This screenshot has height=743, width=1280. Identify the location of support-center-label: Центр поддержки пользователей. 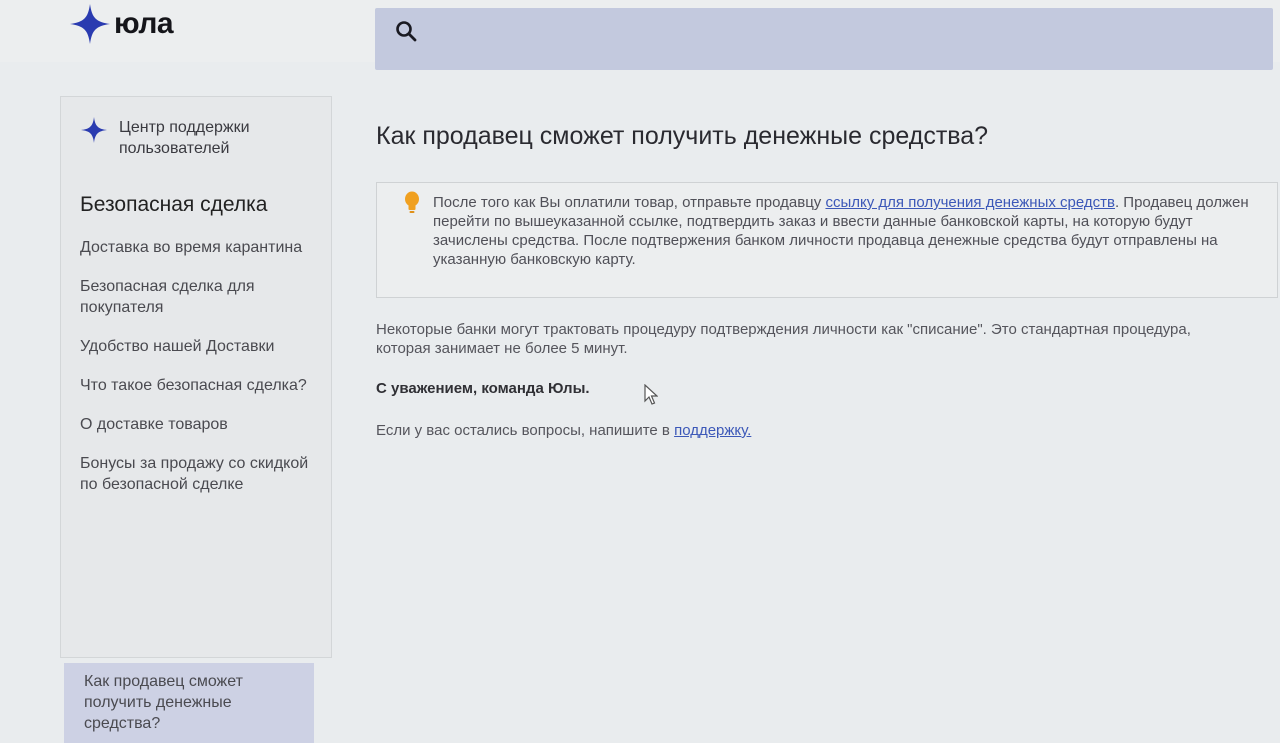
(184, 138).